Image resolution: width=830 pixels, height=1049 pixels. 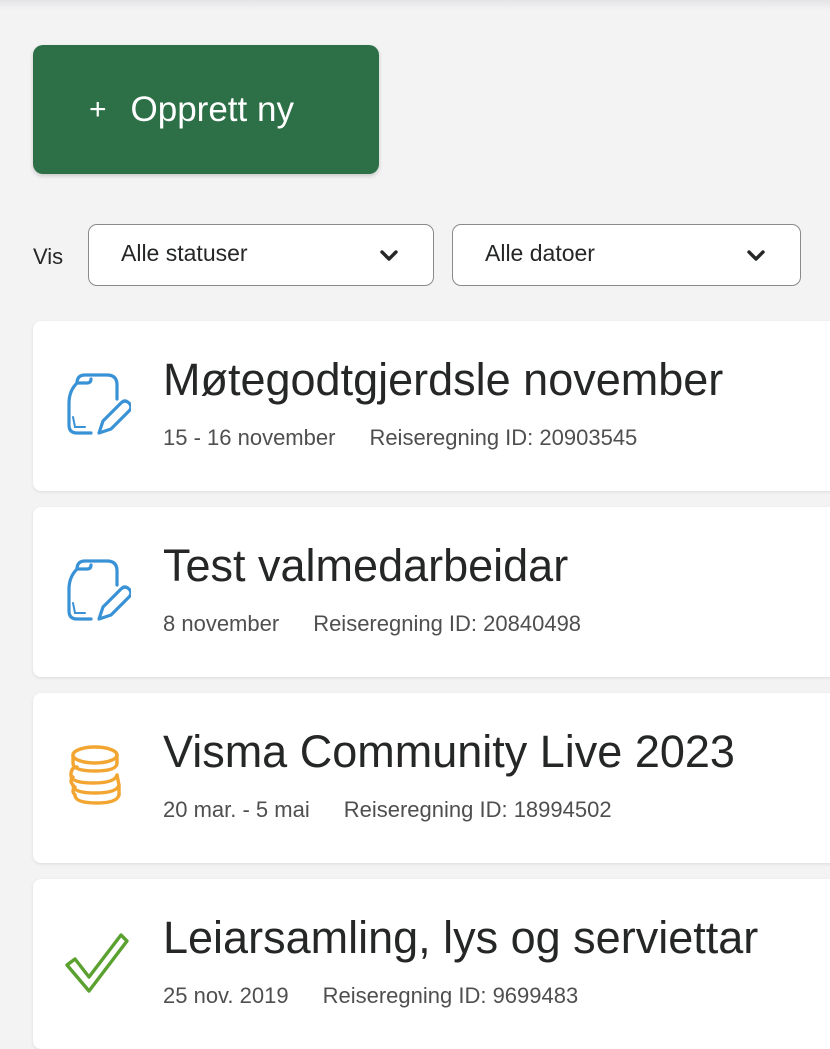 I want to click on expense-id: Reiseregning ID: 9699483, so click(x=450, y=995).